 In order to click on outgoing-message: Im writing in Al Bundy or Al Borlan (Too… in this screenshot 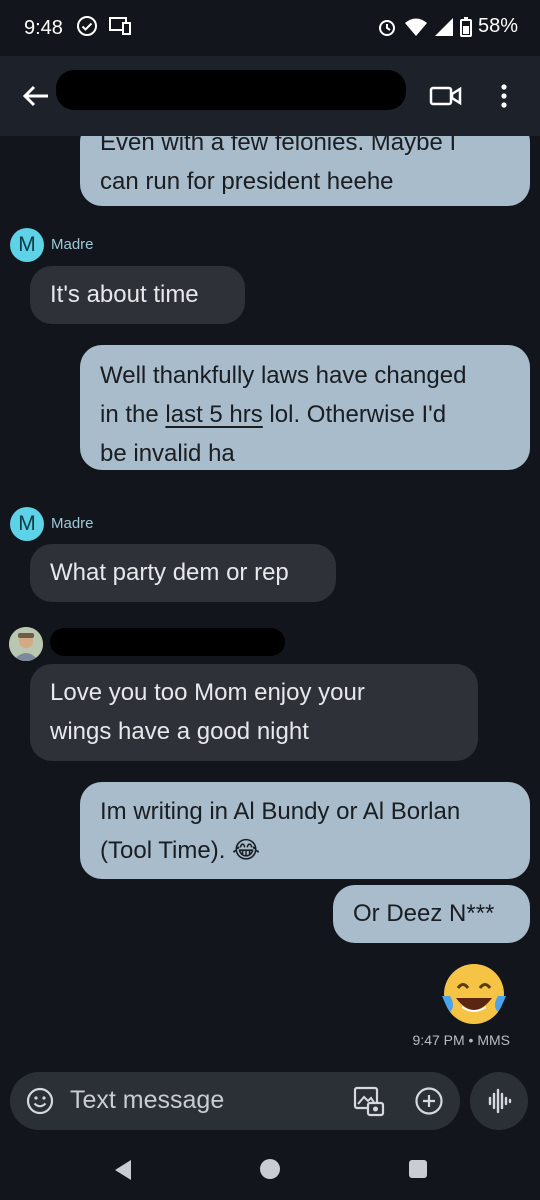, I will do `click(305, 830)`.